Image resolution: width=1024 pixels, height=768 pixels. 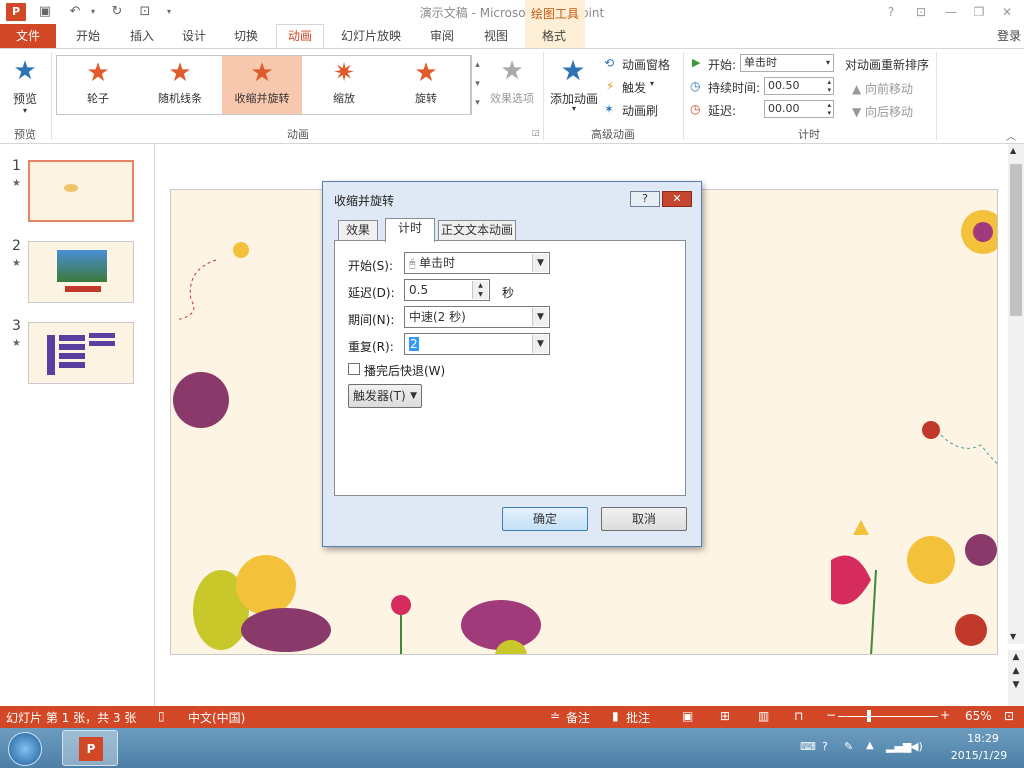 I want to click on gallery-item-zoom: ✷ 缩放, so click(x=344, y=85).